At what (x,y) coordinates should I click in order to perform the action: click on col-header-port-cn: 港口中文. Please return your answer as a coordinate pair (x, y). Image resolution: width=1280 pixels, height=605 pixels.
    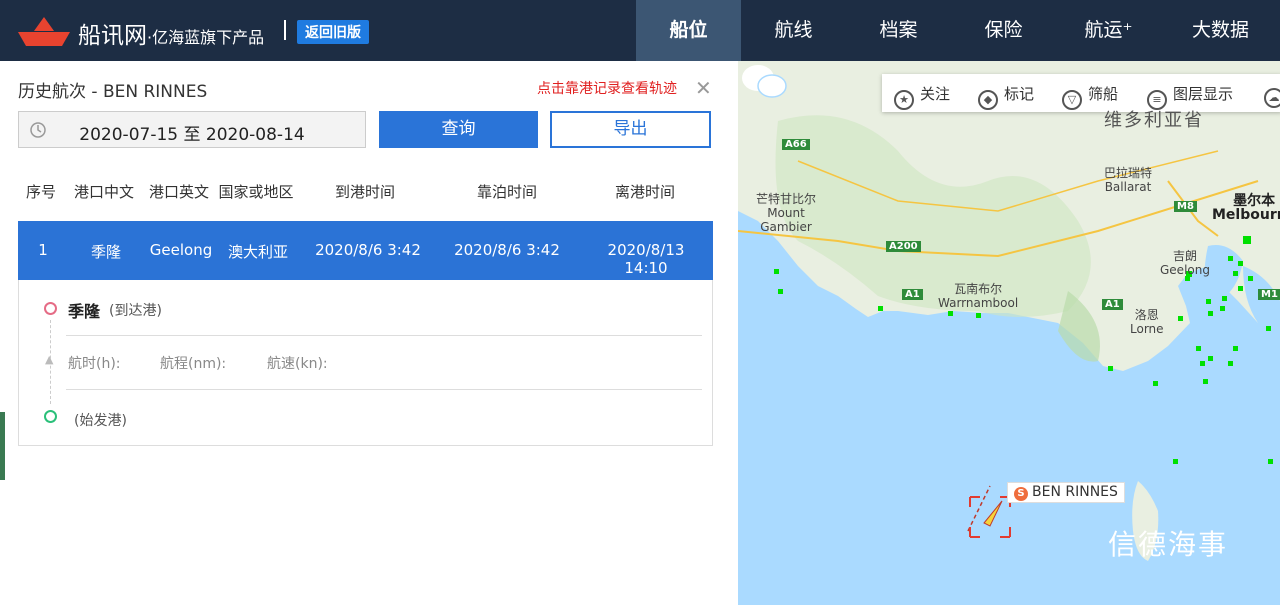
    Looking at the image, I should click on (103, 192).